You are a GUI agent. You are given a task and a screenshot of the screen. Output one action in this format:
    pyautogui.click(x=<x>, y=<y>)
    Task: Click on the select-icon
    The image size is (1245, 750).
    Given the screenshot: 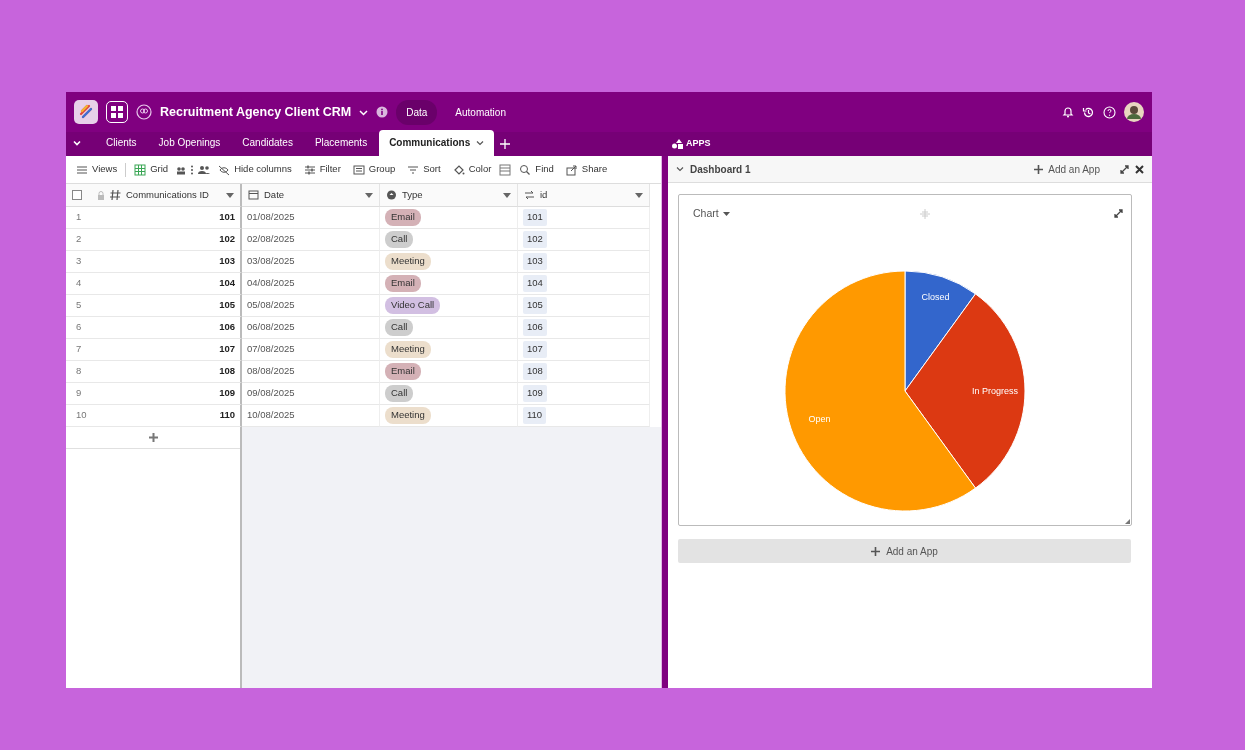 What is the action you would take?
    pyautogui.click(x=391, y=195)
    